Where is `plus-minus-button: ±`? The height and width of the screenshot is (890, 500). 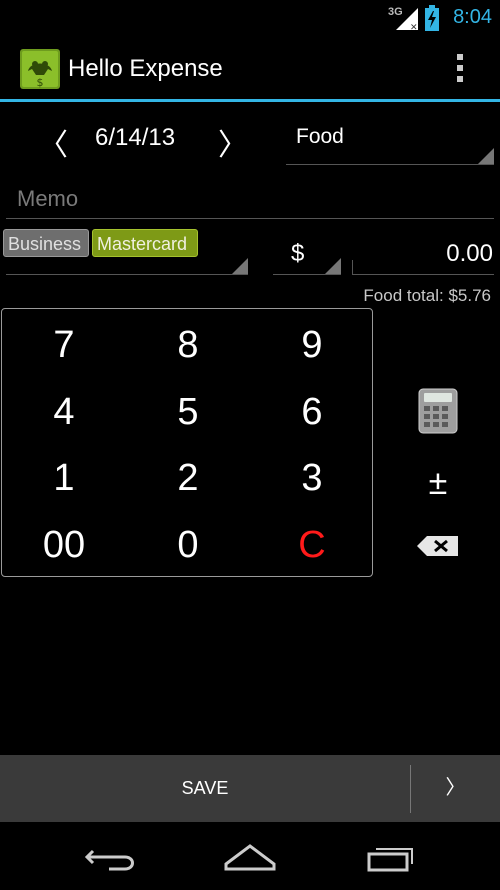 plus-minus-button: ± is located at coordinates (438, 483).